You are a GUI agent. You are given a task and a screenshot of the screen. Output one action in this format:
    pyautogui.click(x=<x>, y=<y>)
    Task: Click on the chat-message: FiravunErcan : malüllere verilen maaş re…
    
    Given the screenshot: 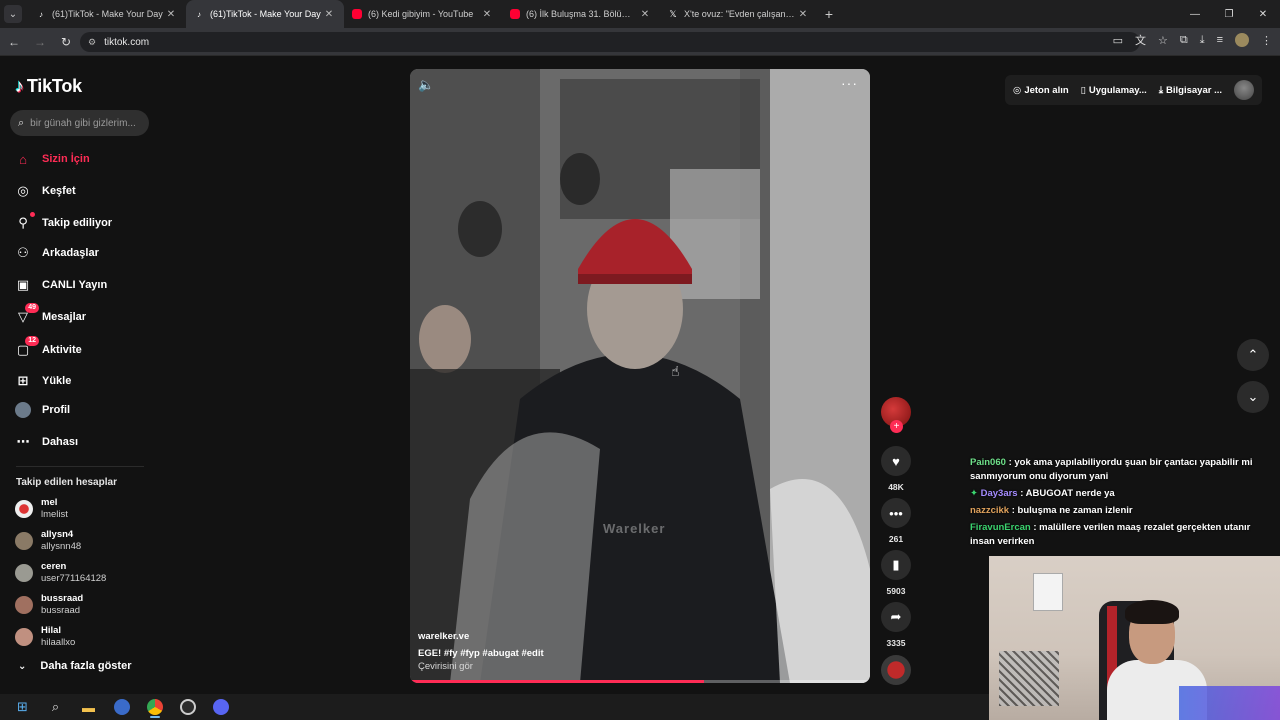 What is the action you would take?
    pyautogui.click(x=1120, y=535)
    